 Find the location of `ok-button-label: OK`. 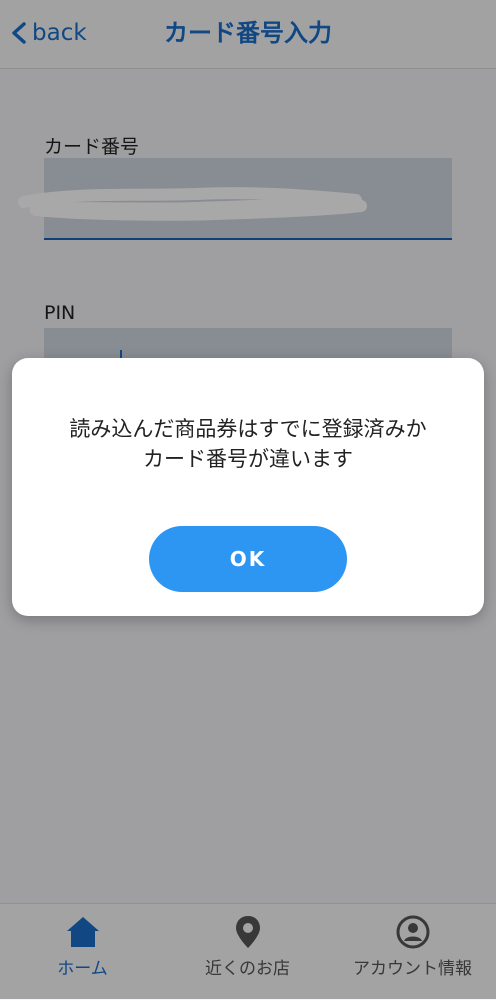

ok-button-label: OK is located at coordinates (248, 559).